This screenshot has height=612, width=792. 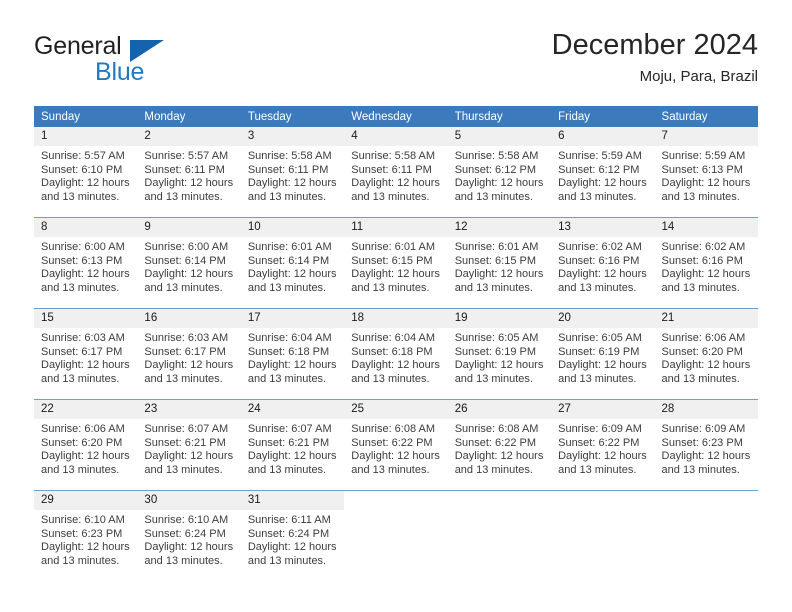 What do you see at coordinates (600, 156) in the screenshot?
I see `sunrise-text: Sunrise: 5:59 AM` at bounding box center [600, 156].